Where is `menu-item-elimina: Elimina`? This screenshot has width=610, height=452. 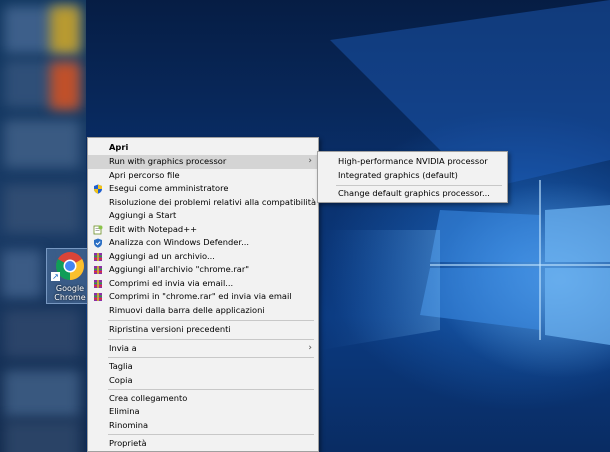
menu-item-elimina: Elimina is located at coordinates (203, 412).